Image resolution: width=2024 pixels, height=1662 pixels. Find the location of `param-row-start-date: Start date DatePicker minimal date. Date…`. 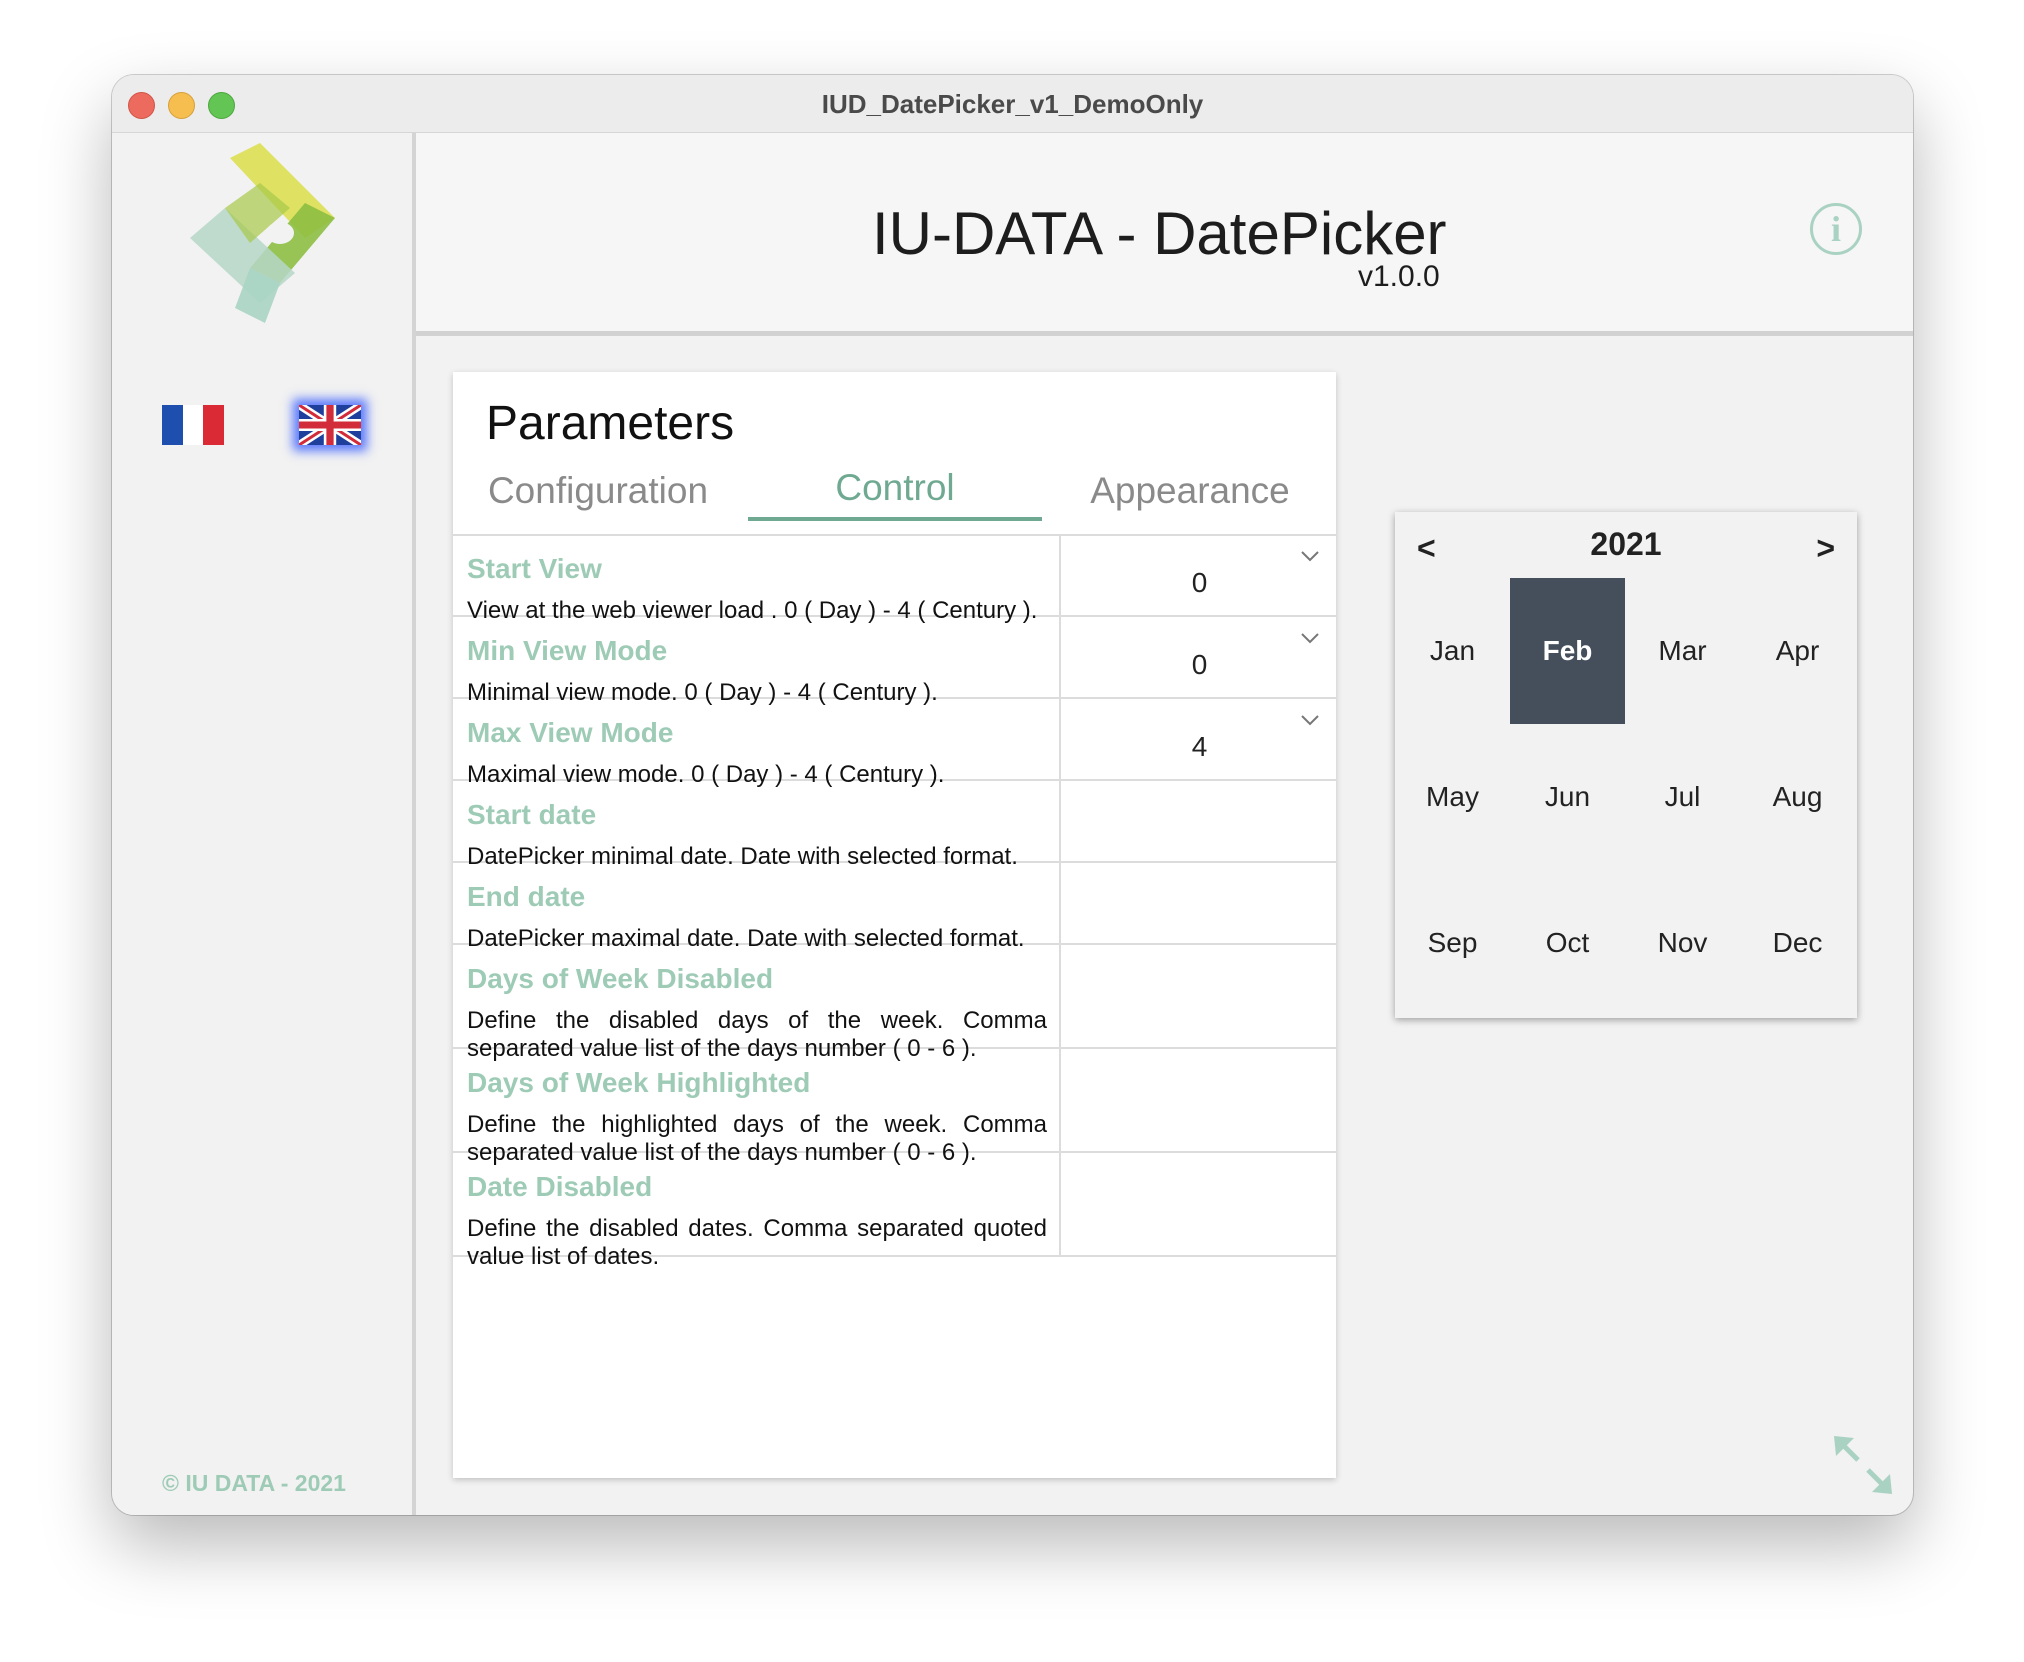

param-row-start-date: Start date DatePicker minimal date. Date… is located at coordinates (894, 825).